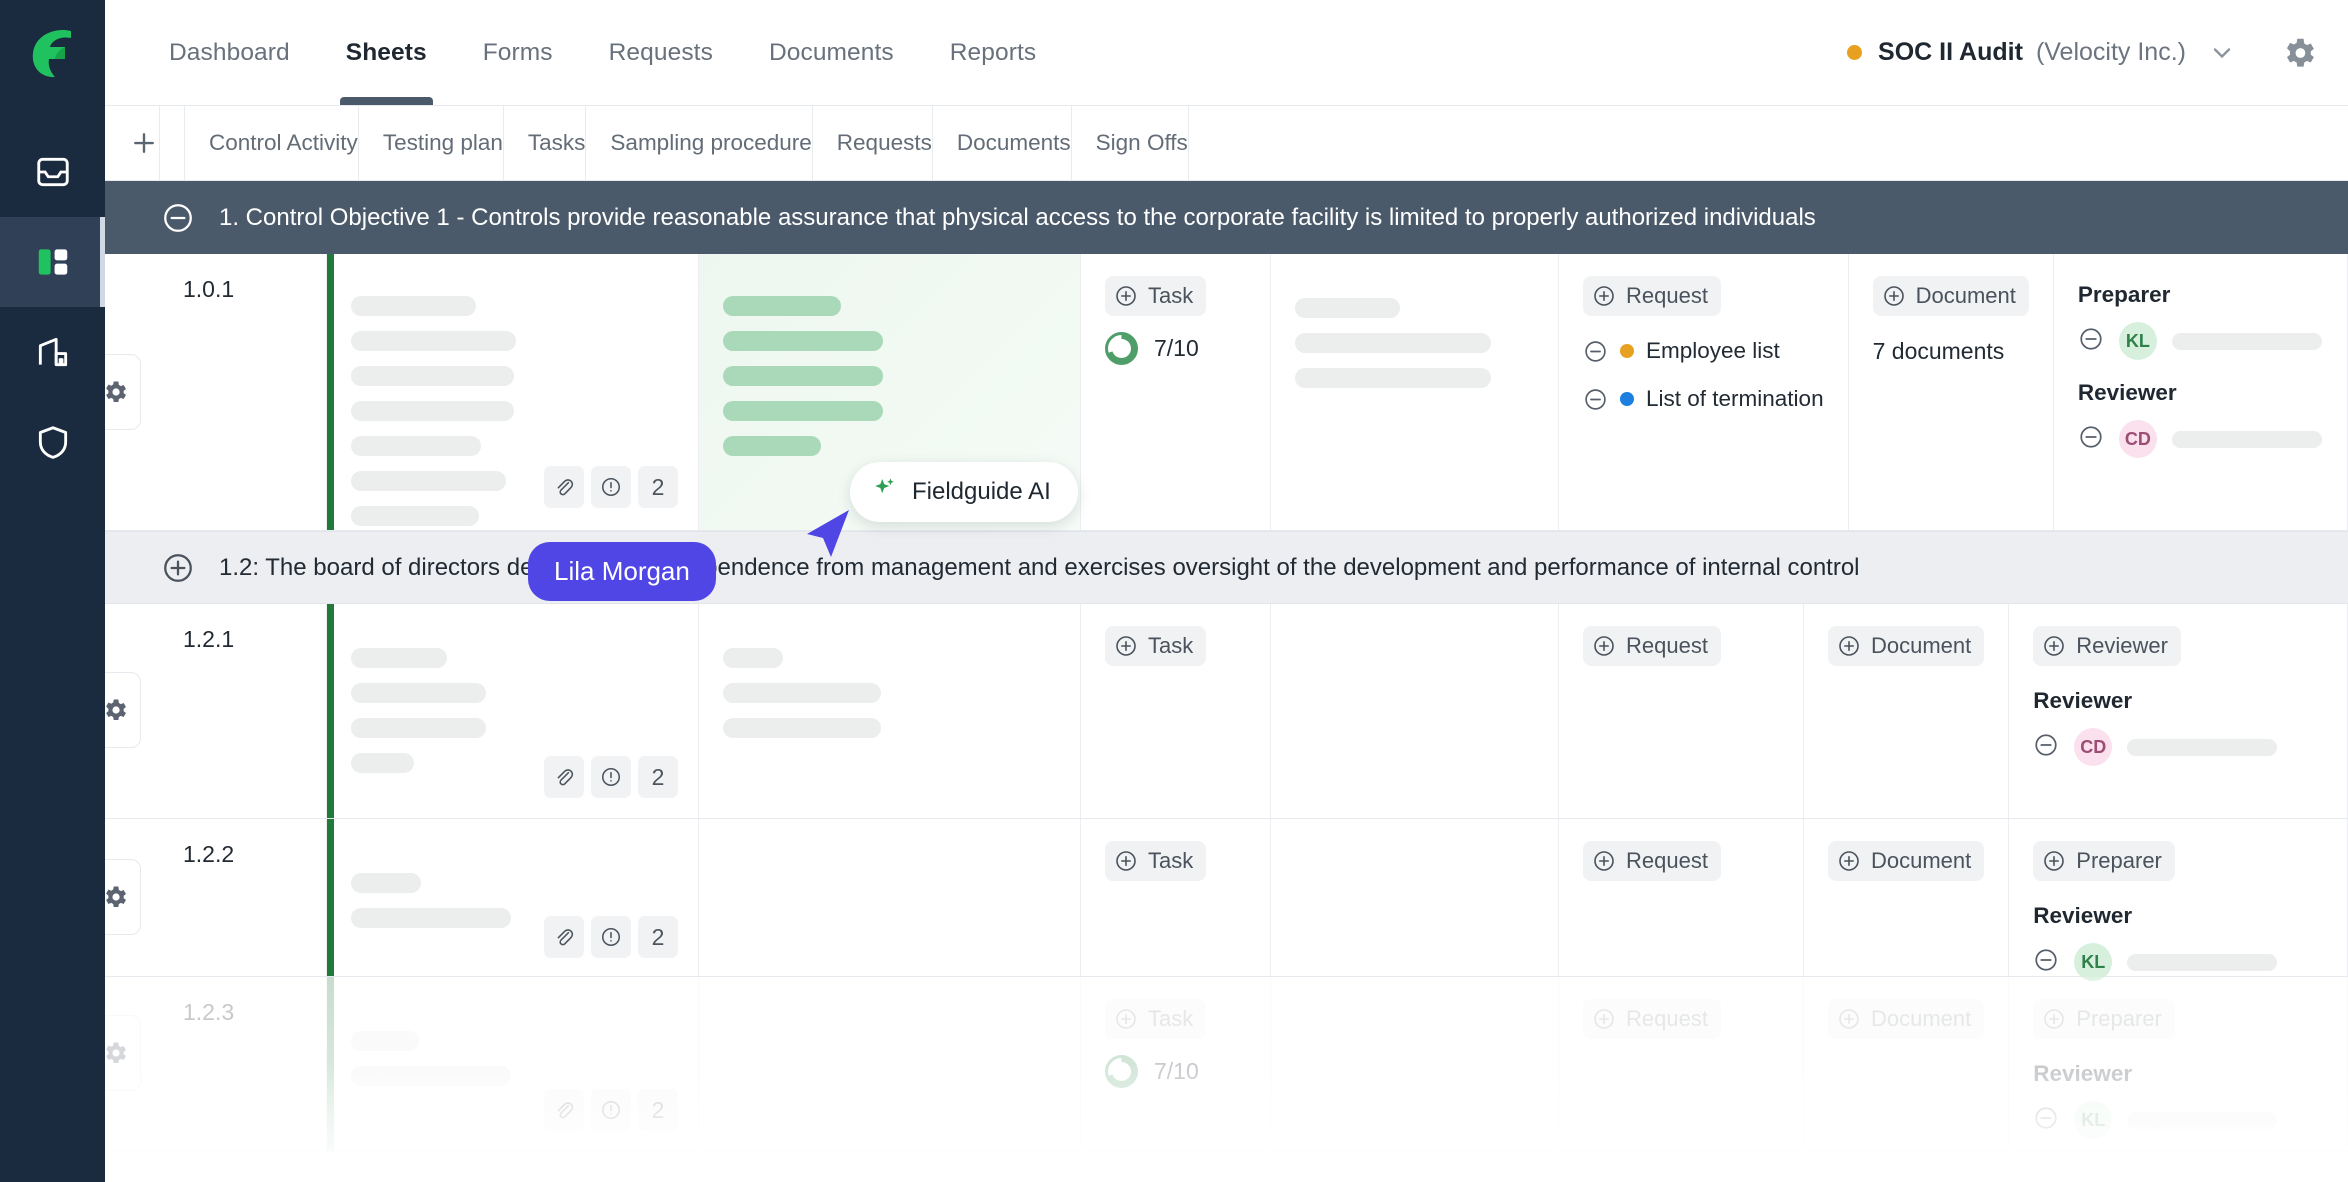 This screenshot has height=1182, width=2348. Describe the element at coordinates (661, 52) in the screenshot. I see `tab-requests: Requests` at that location.